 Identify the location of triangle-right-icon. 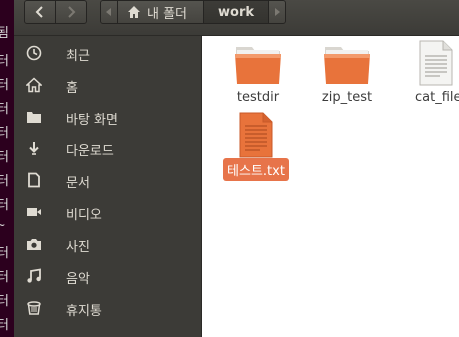
(277, 12).